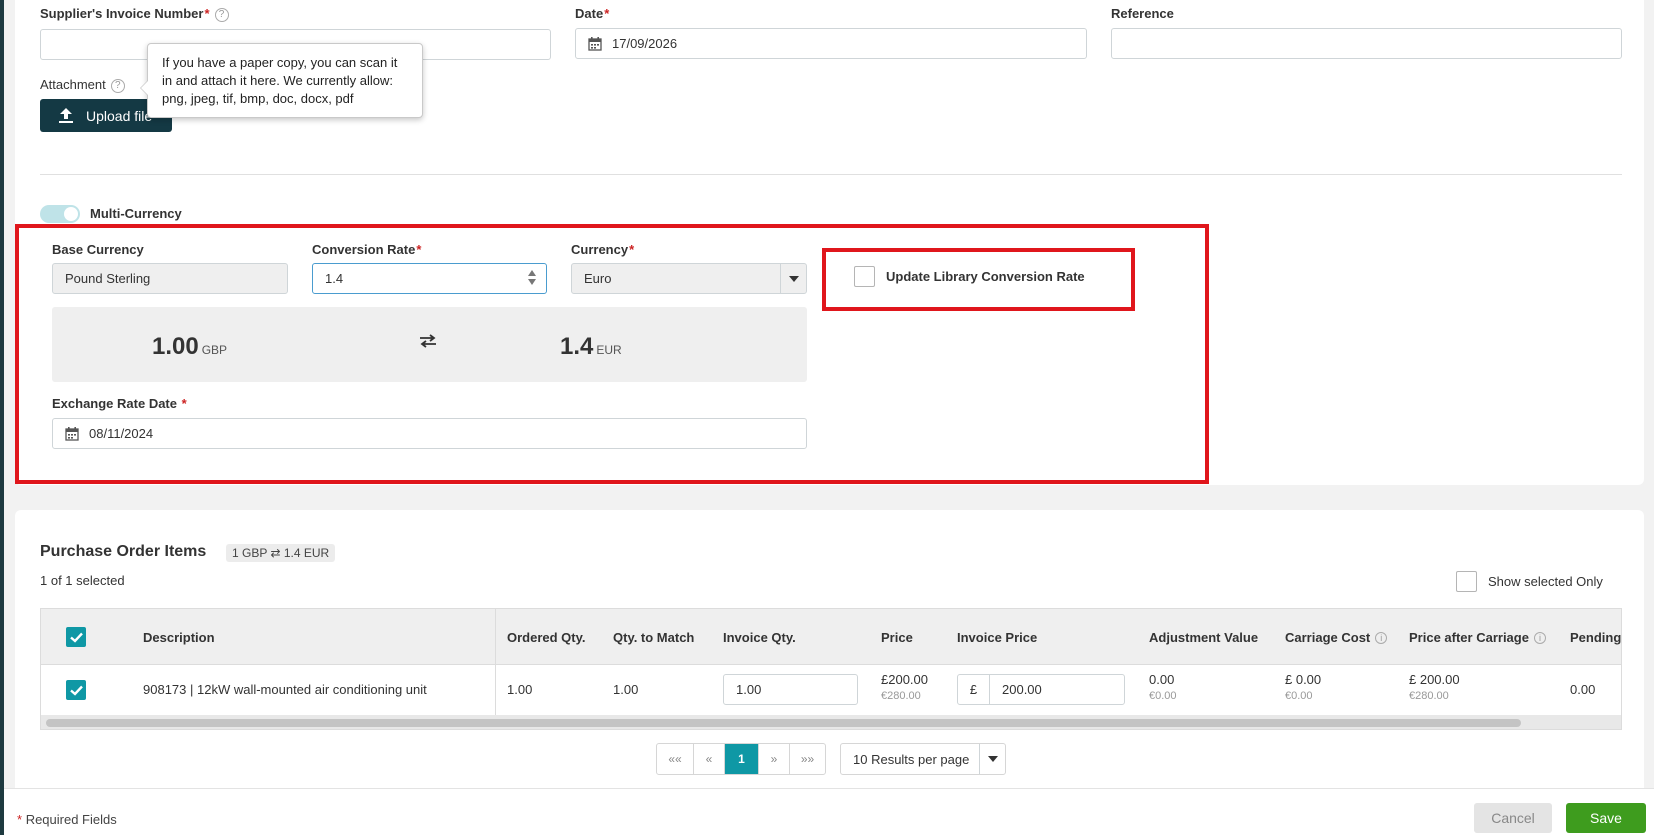 This screenshot has height=835, width=1654. Describe the element at coordinates (67, 819) in the screenshot. I see `required-fields-note: * Required Fields` at that location.